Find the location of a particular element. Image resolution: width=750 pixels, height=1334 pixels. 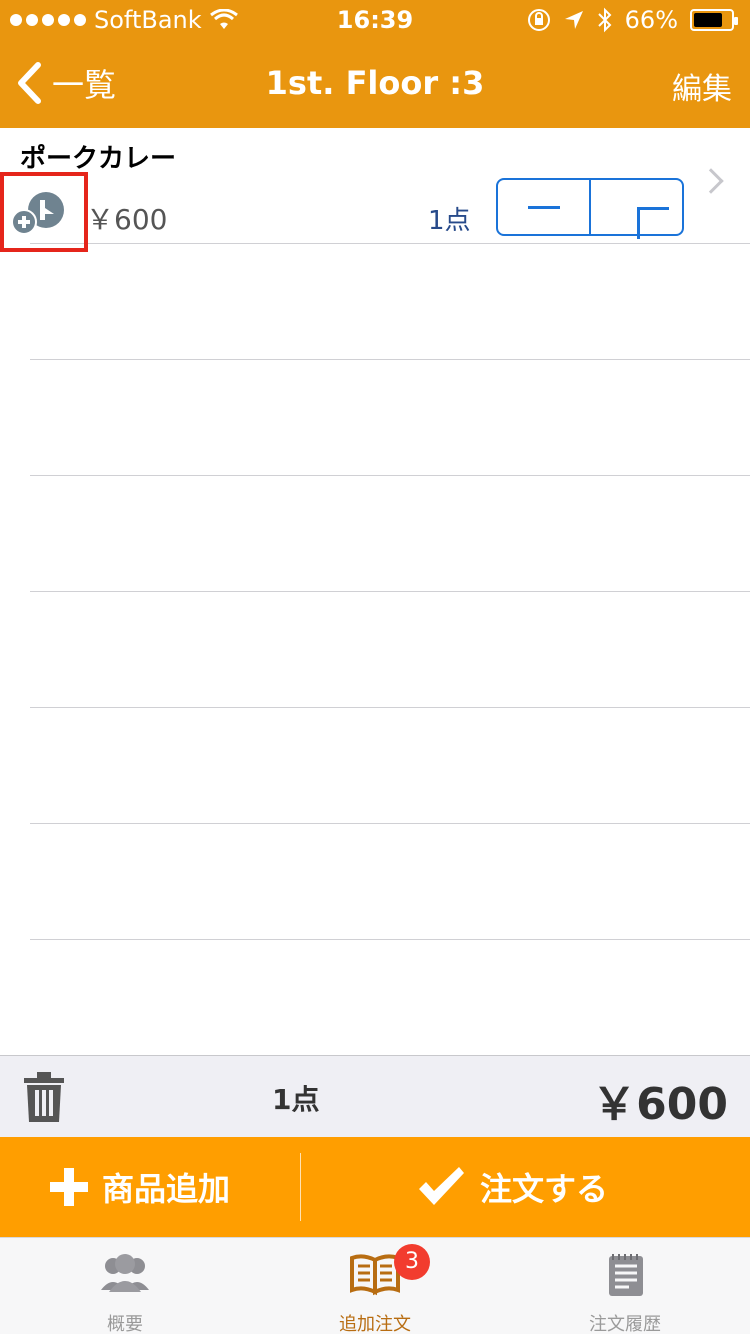

item-name: ポークカレー is located at coordinates (98, 159).